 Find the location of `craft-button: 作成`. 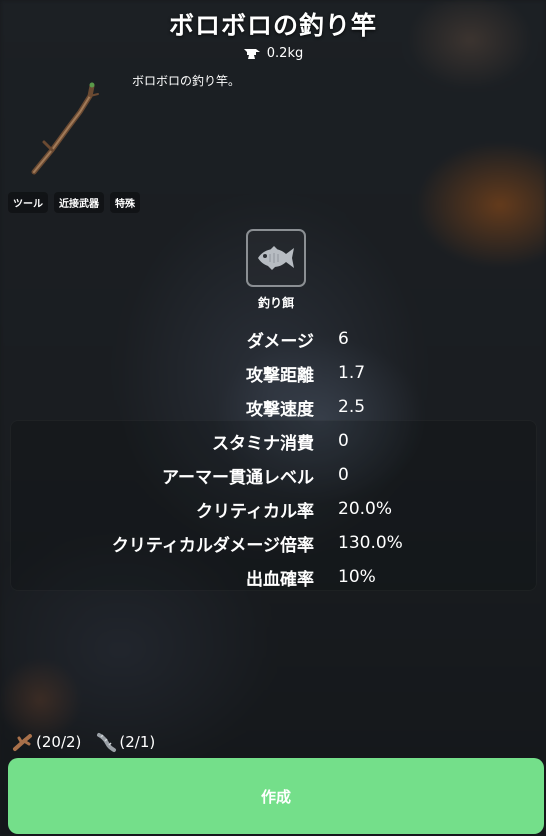

craft-button: 作成 is located at coordinates (276, 796).